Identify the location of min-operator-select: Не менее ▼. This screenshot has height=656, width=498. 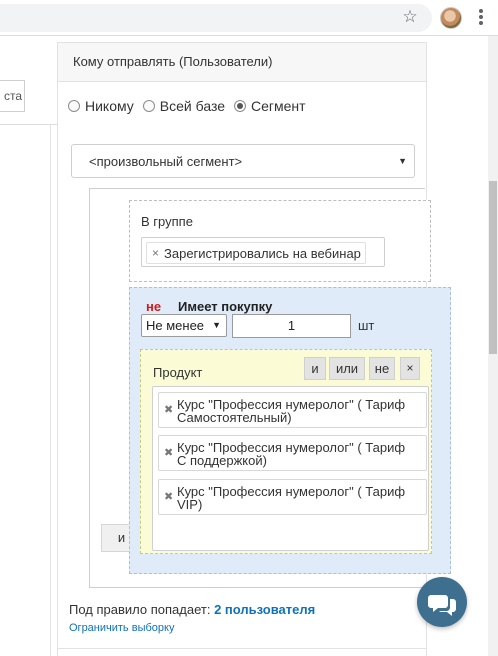
(184, 325).